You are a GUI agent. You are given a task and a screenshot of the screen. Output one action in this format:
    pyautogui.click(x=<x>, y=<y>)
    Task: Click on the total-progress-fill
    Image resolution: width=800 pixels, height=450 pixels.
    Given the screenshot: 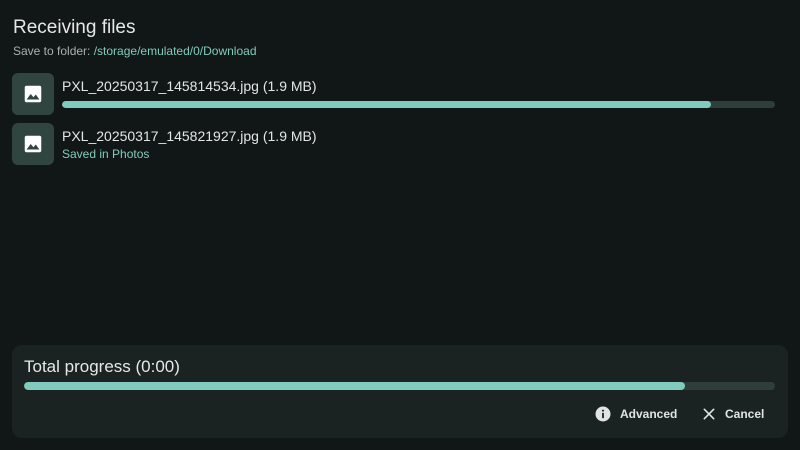 What is the action you would take?
    pyautogui.click(x=354, y=386)
    